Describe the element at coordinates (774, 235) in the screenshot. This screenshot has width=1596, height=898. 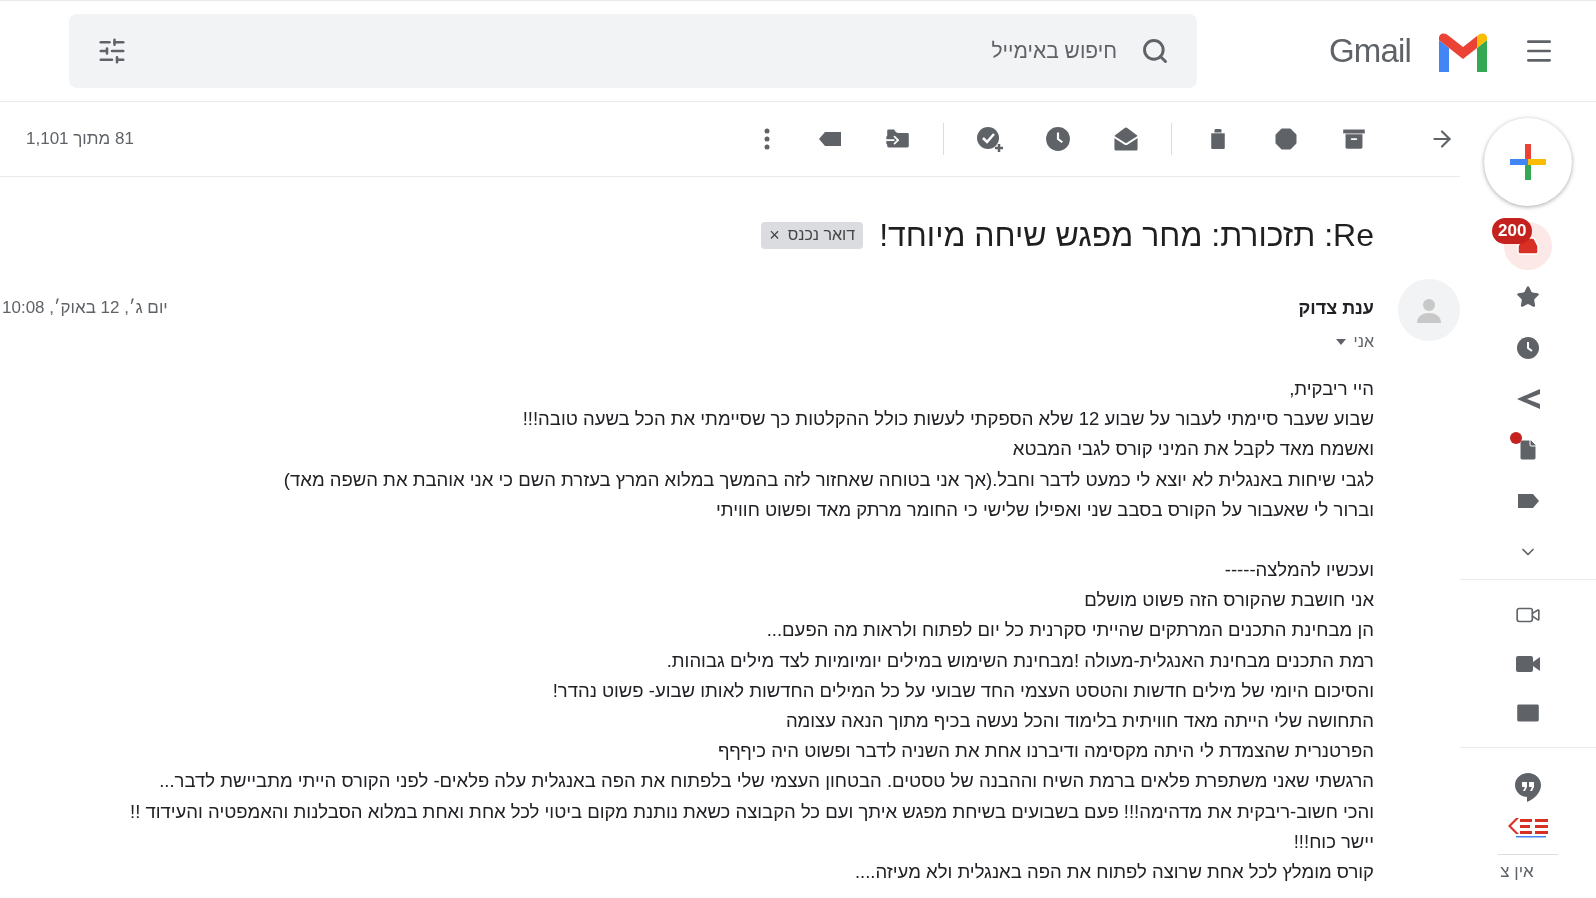
I see `remove-tag-button: ×` at that location.